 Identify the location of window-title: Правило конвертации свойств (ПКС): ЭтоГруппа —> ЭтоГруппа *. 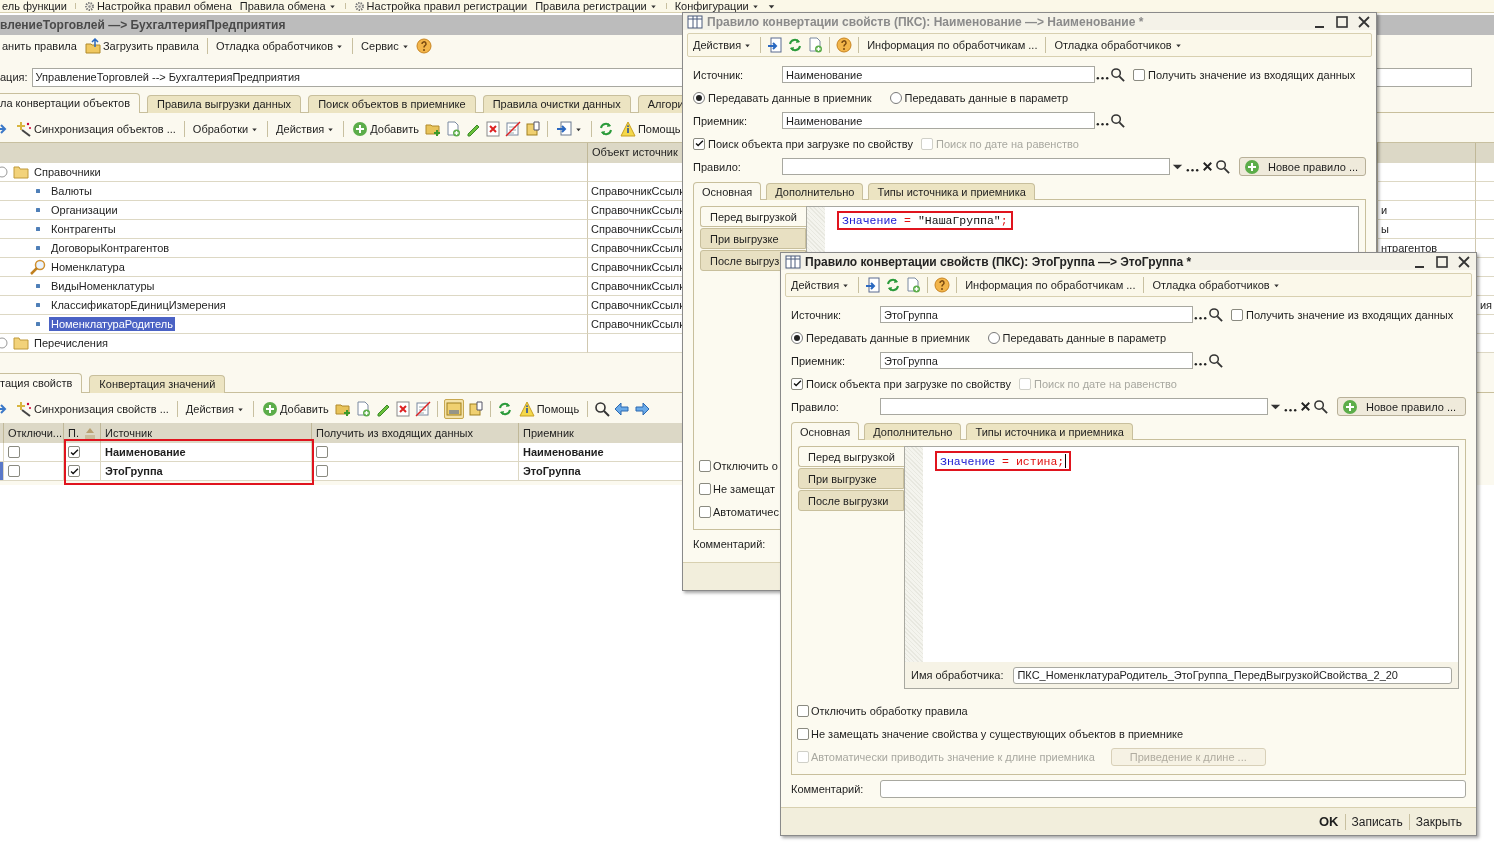
(999, 261).